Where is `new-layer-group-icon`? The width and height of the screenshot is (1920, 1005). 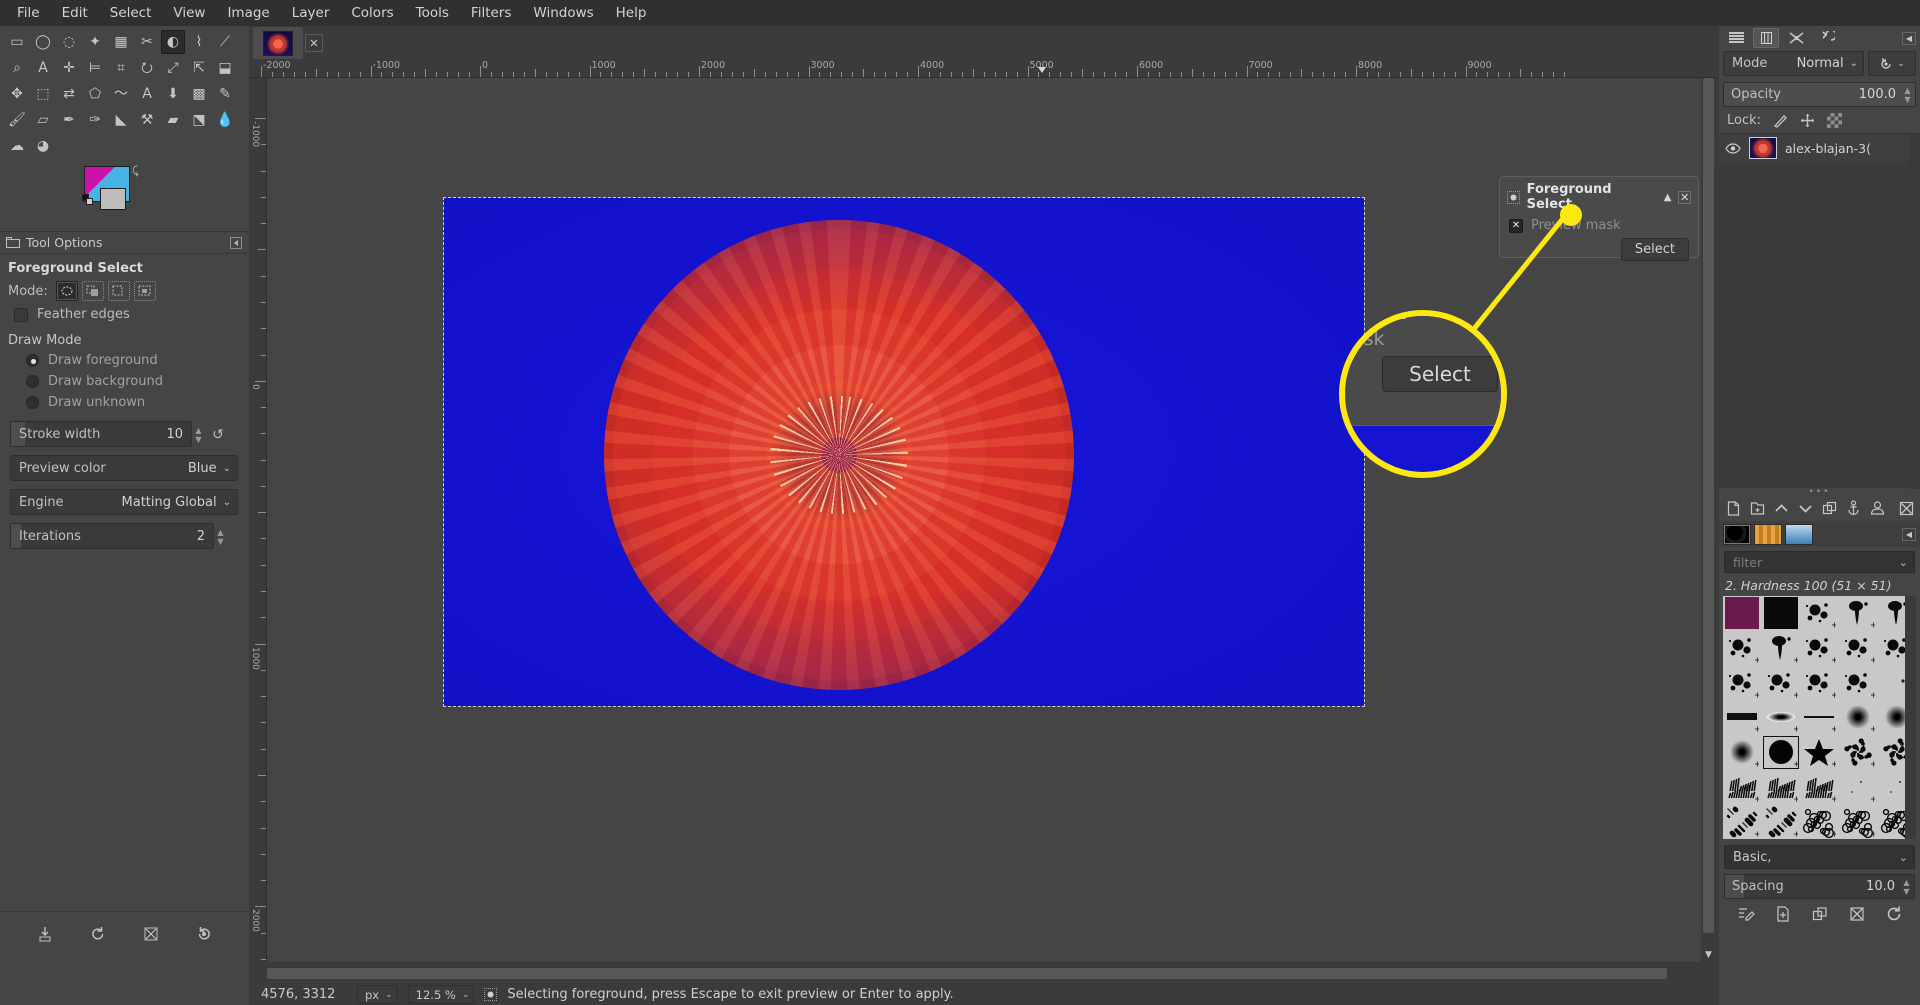
new-layer-group-icon is located at coordinates (1757, 508).